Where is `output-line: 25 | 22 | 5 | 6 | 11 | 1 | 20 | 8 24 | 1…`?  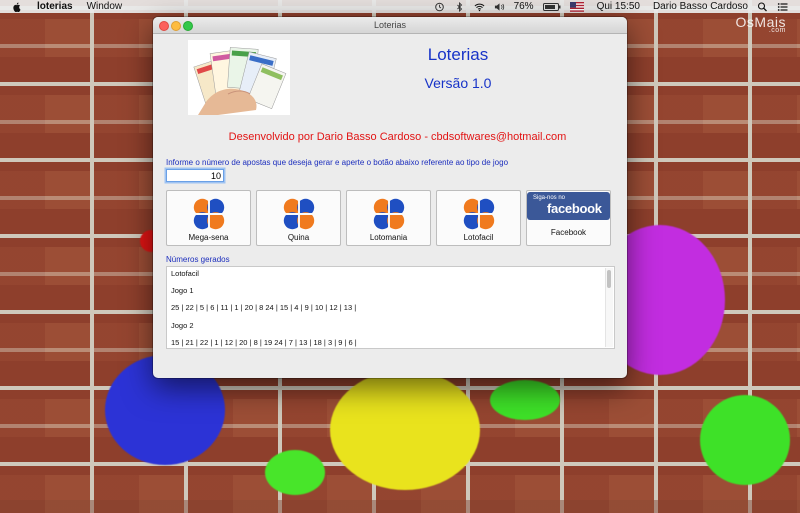 output-line: 25 | 22 | 5 | 6 | 11 | 1 | 20 | 8 24 | 1… is located at coordinates (264, 307).